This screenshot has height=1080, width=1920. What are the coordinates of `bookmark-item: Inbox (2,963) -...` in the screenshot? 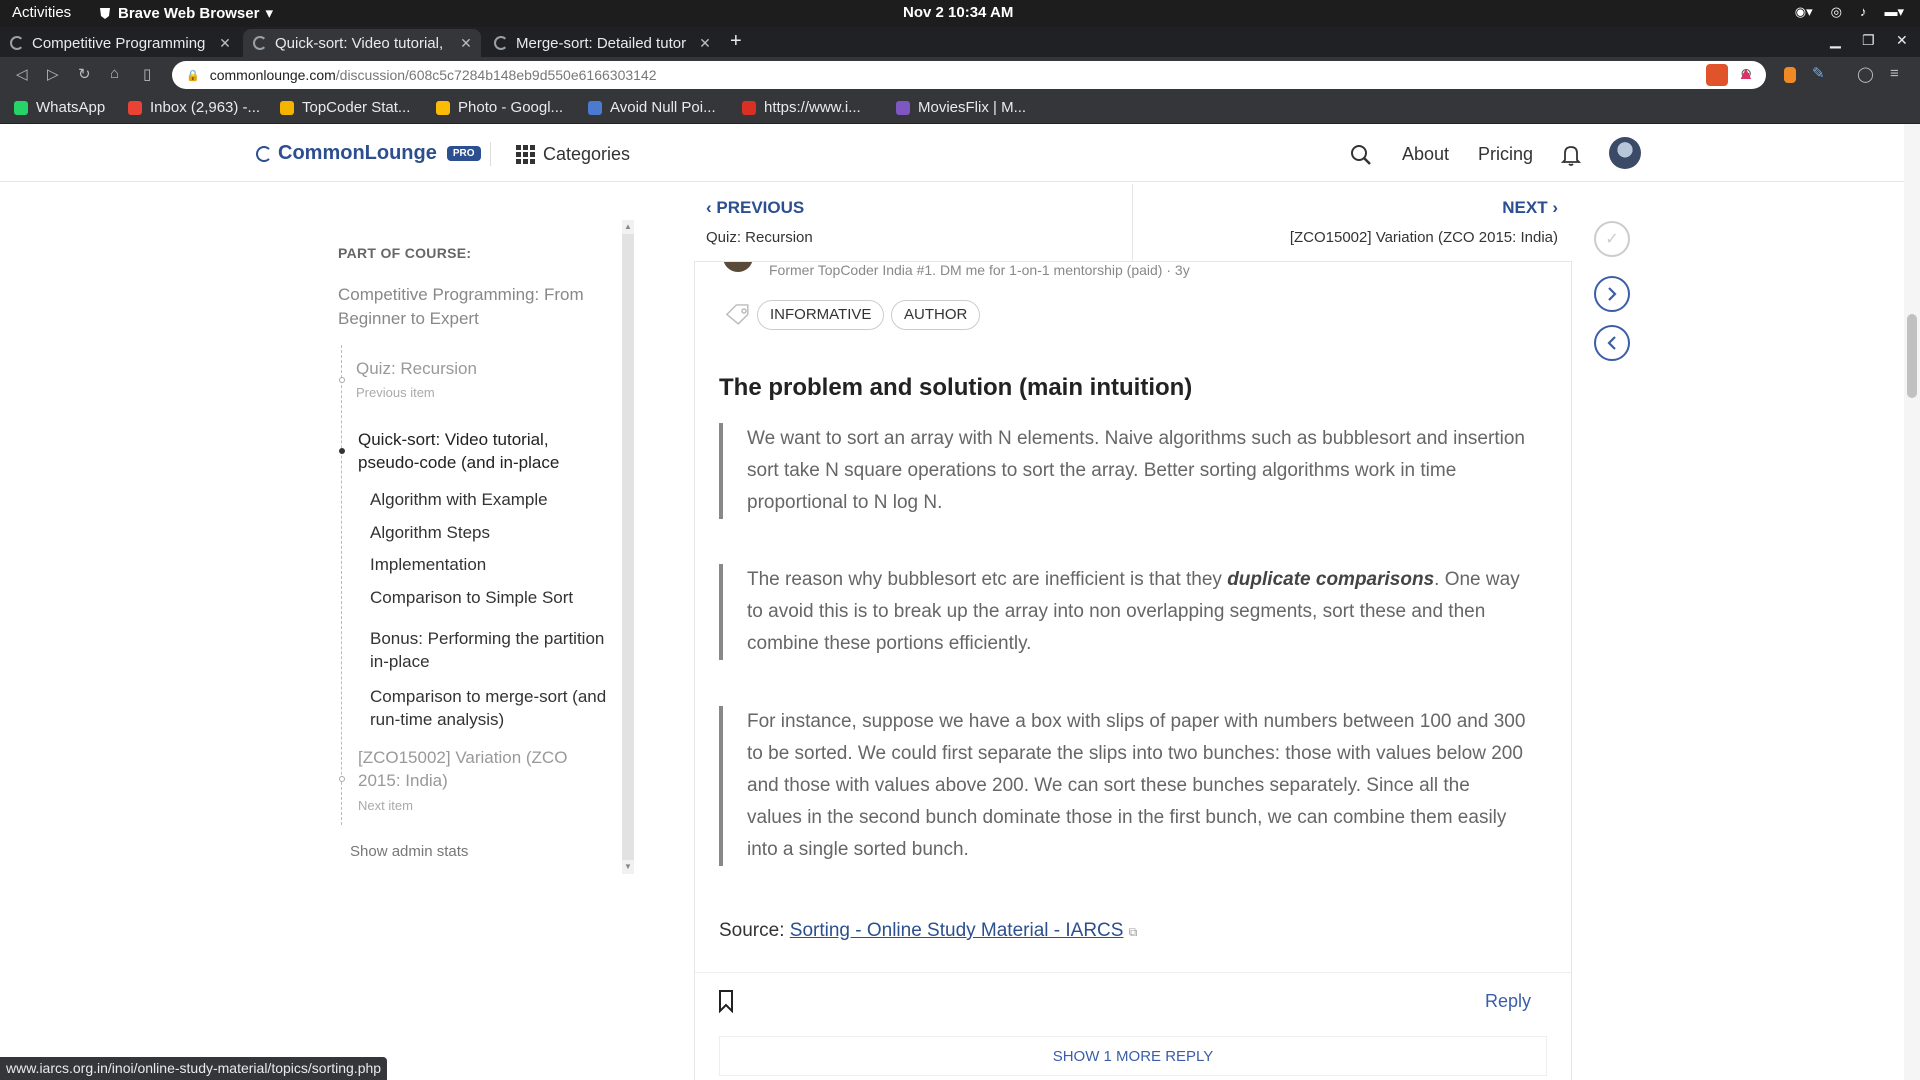 It's located at (194, 107).